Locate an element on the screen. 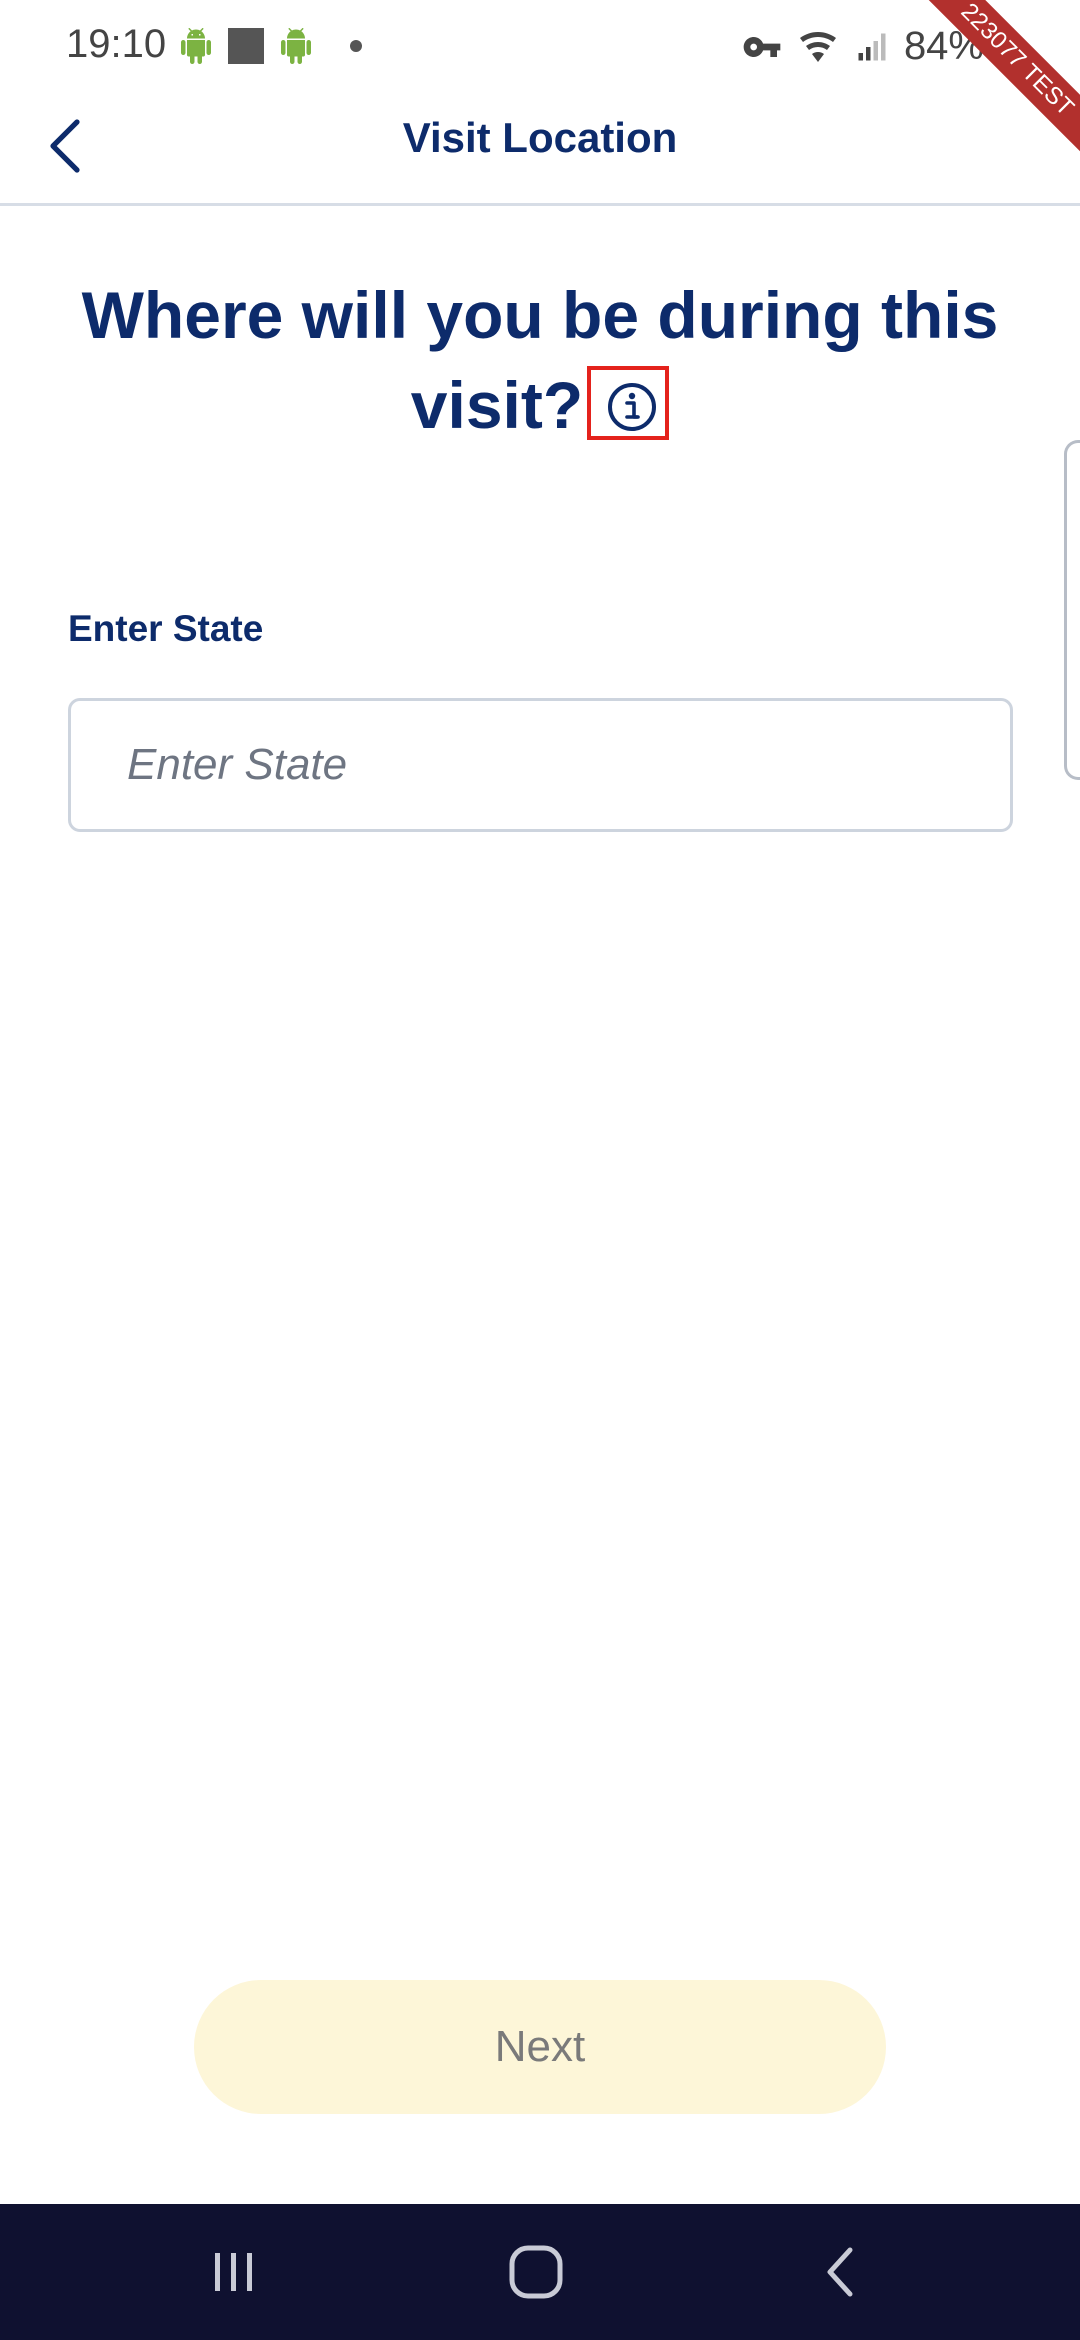  page-title: Visit Location is located at coordinates (540, 137).